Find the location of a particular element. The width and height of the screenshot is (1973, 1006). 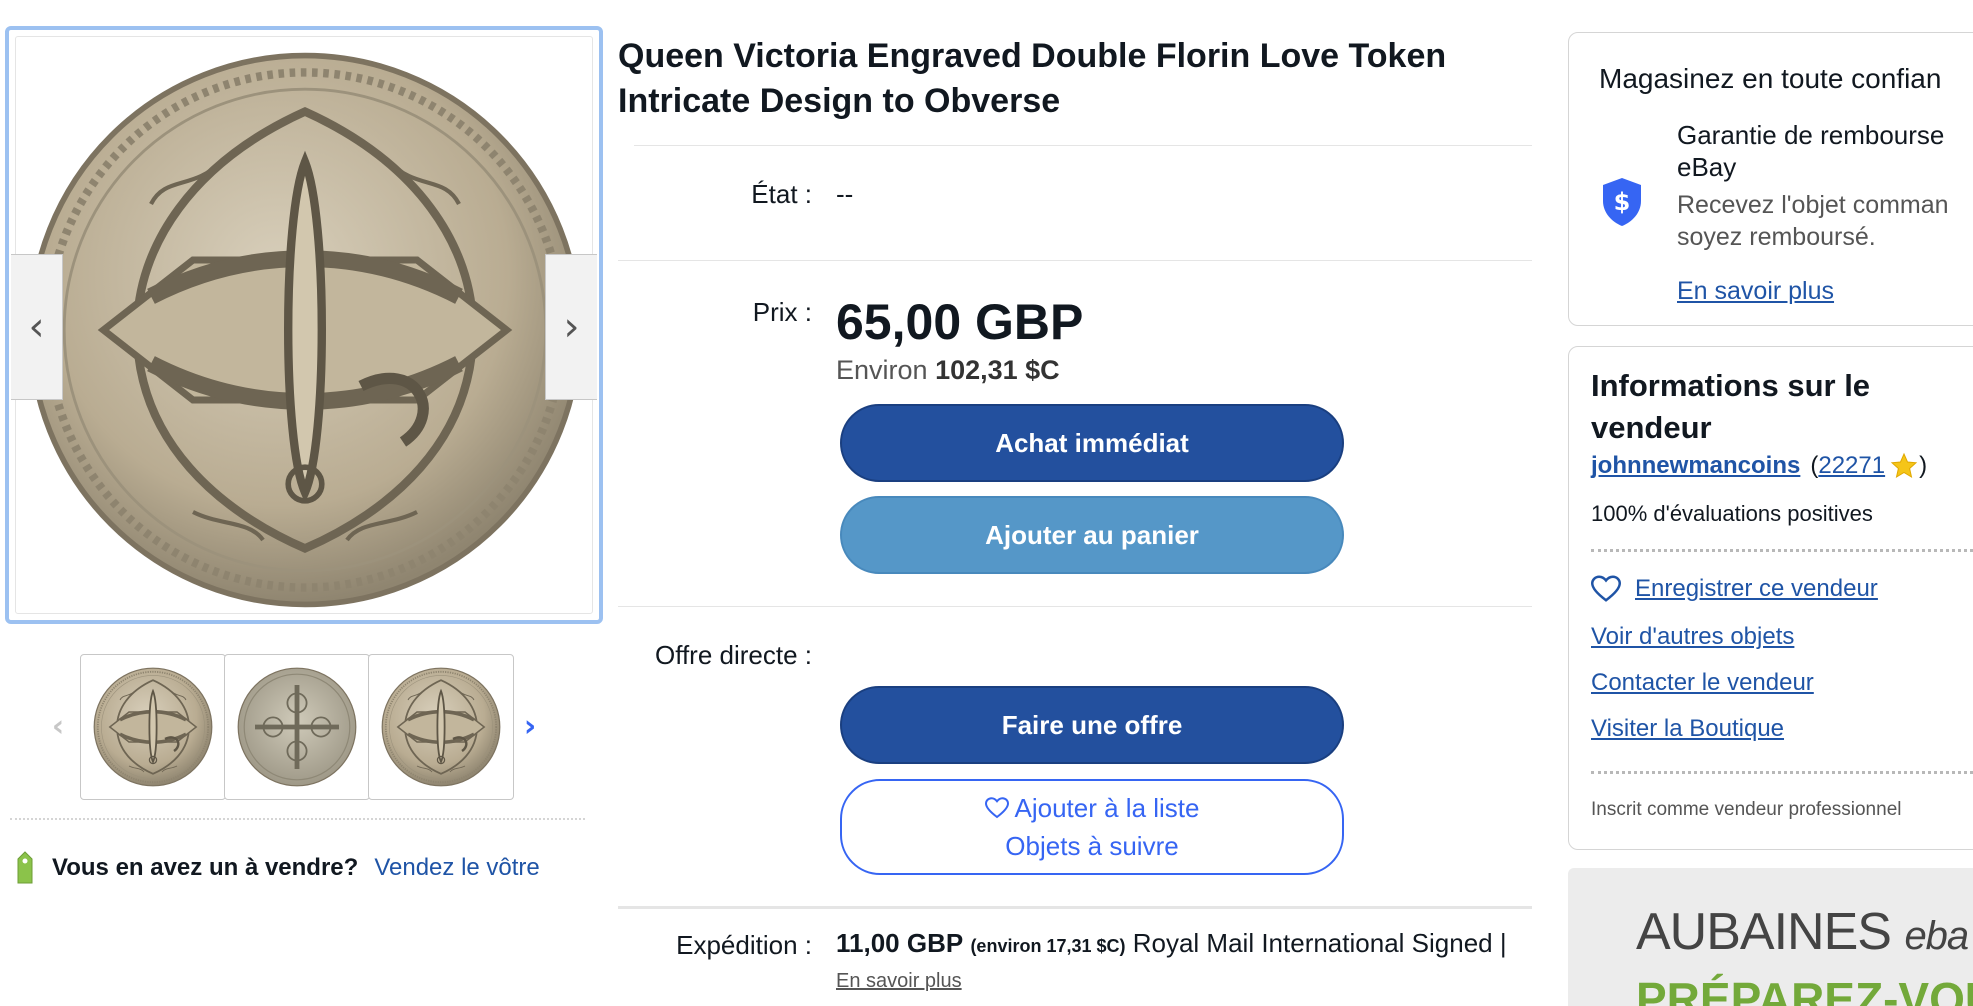

watch-label-line2: Objets à suivre is located at coordinates (1092, 846).